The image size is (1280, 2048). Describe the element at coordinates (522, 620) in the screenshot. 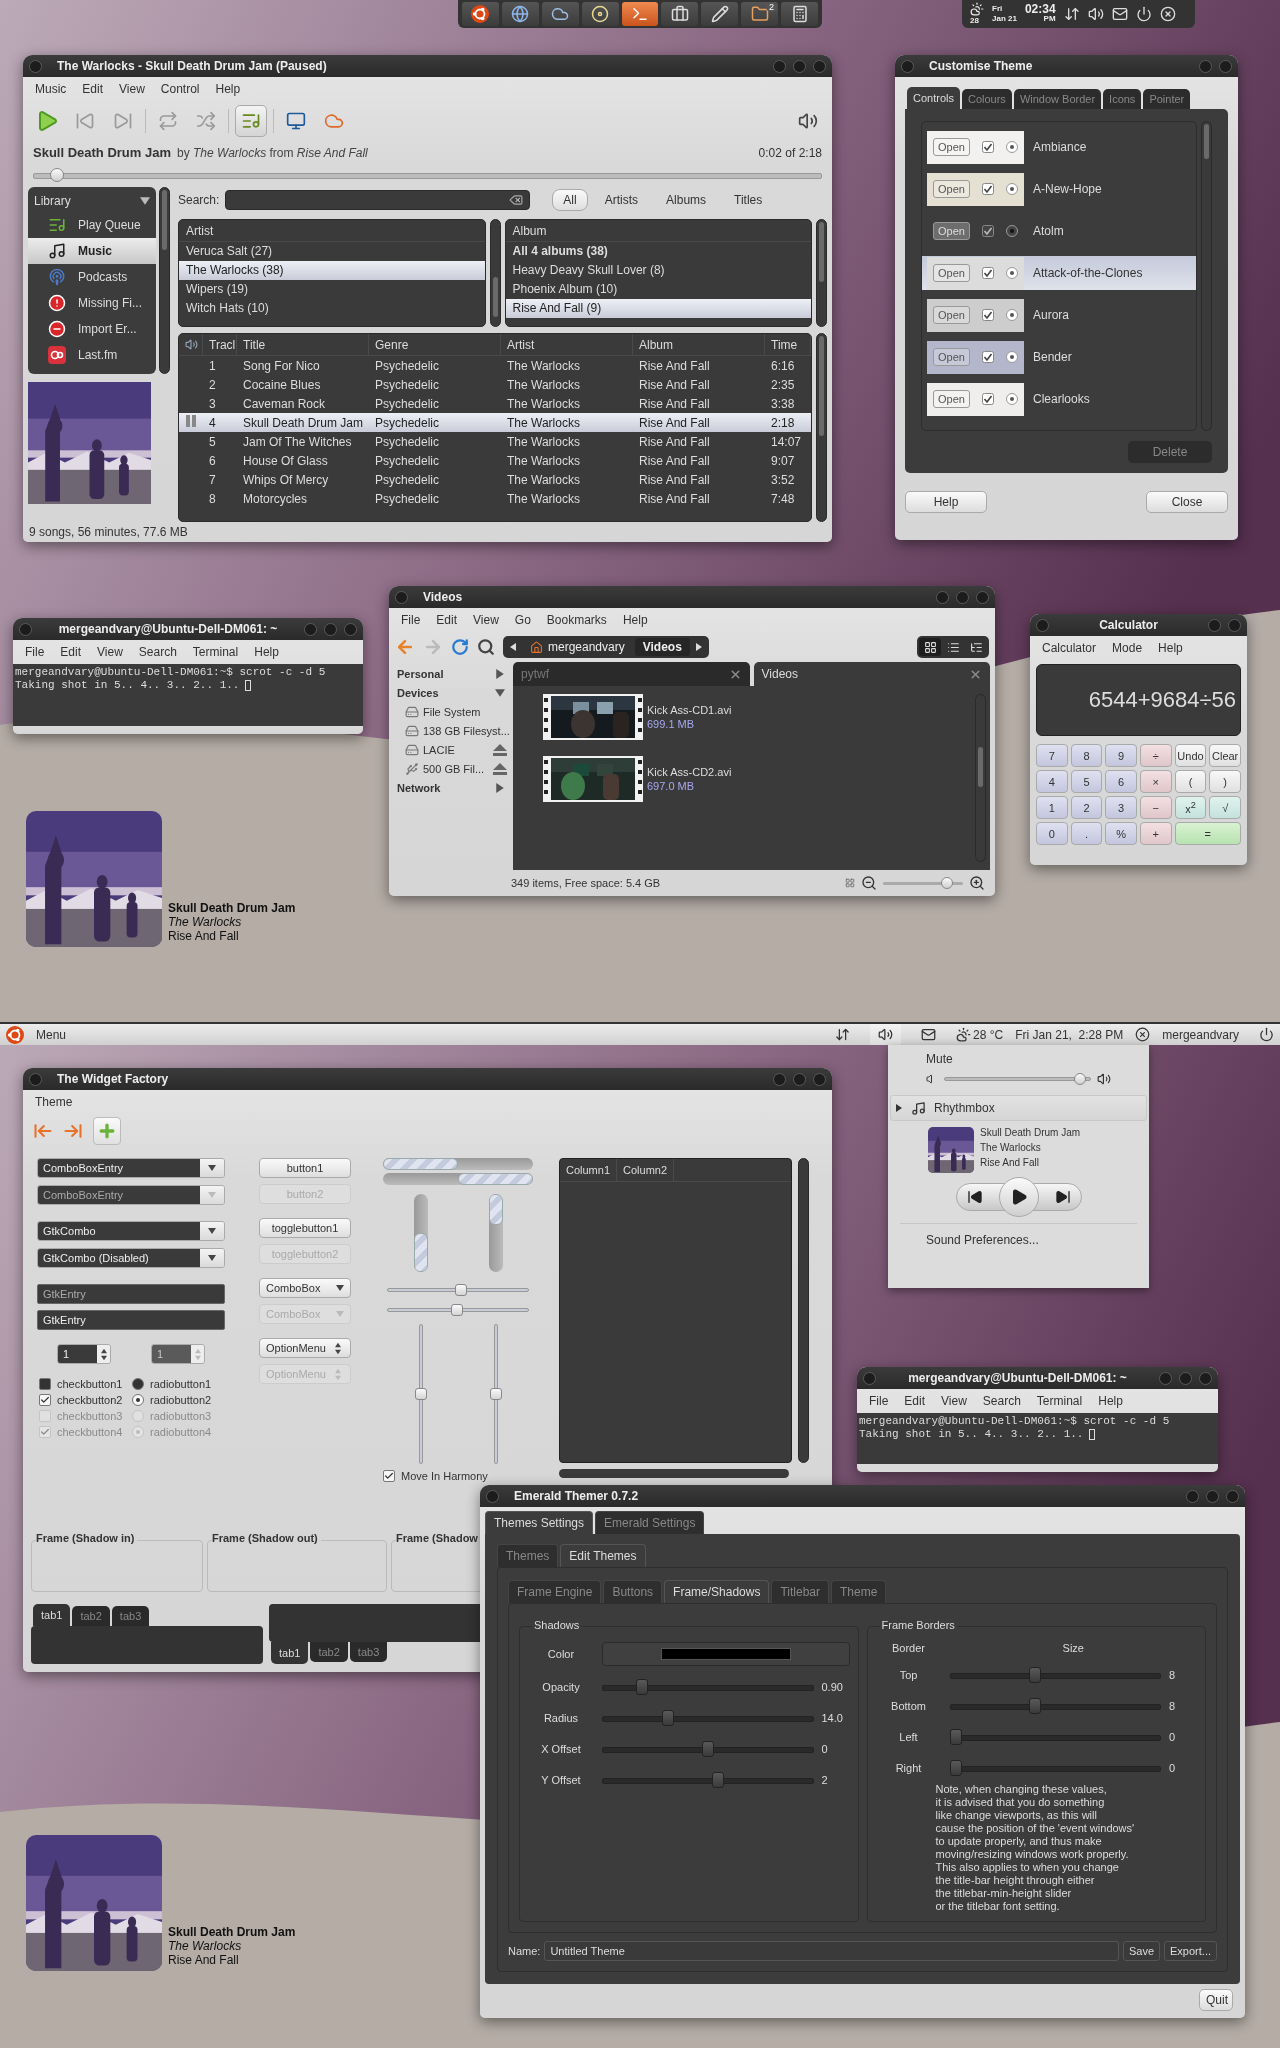

I see `menu-item: Go` at that location.